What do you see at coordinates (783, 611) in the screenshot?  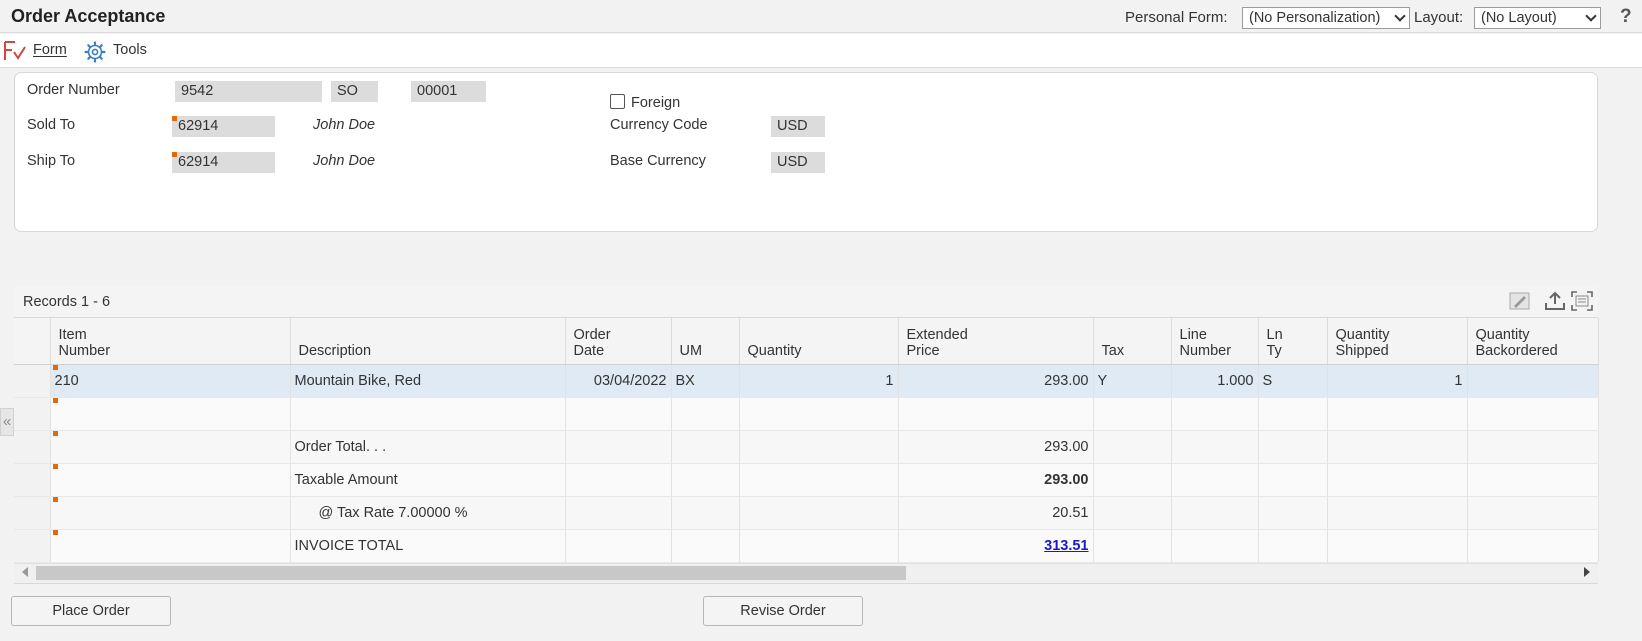 I see `revise-order-button: Revise Order` at bounding box center [783, 611].